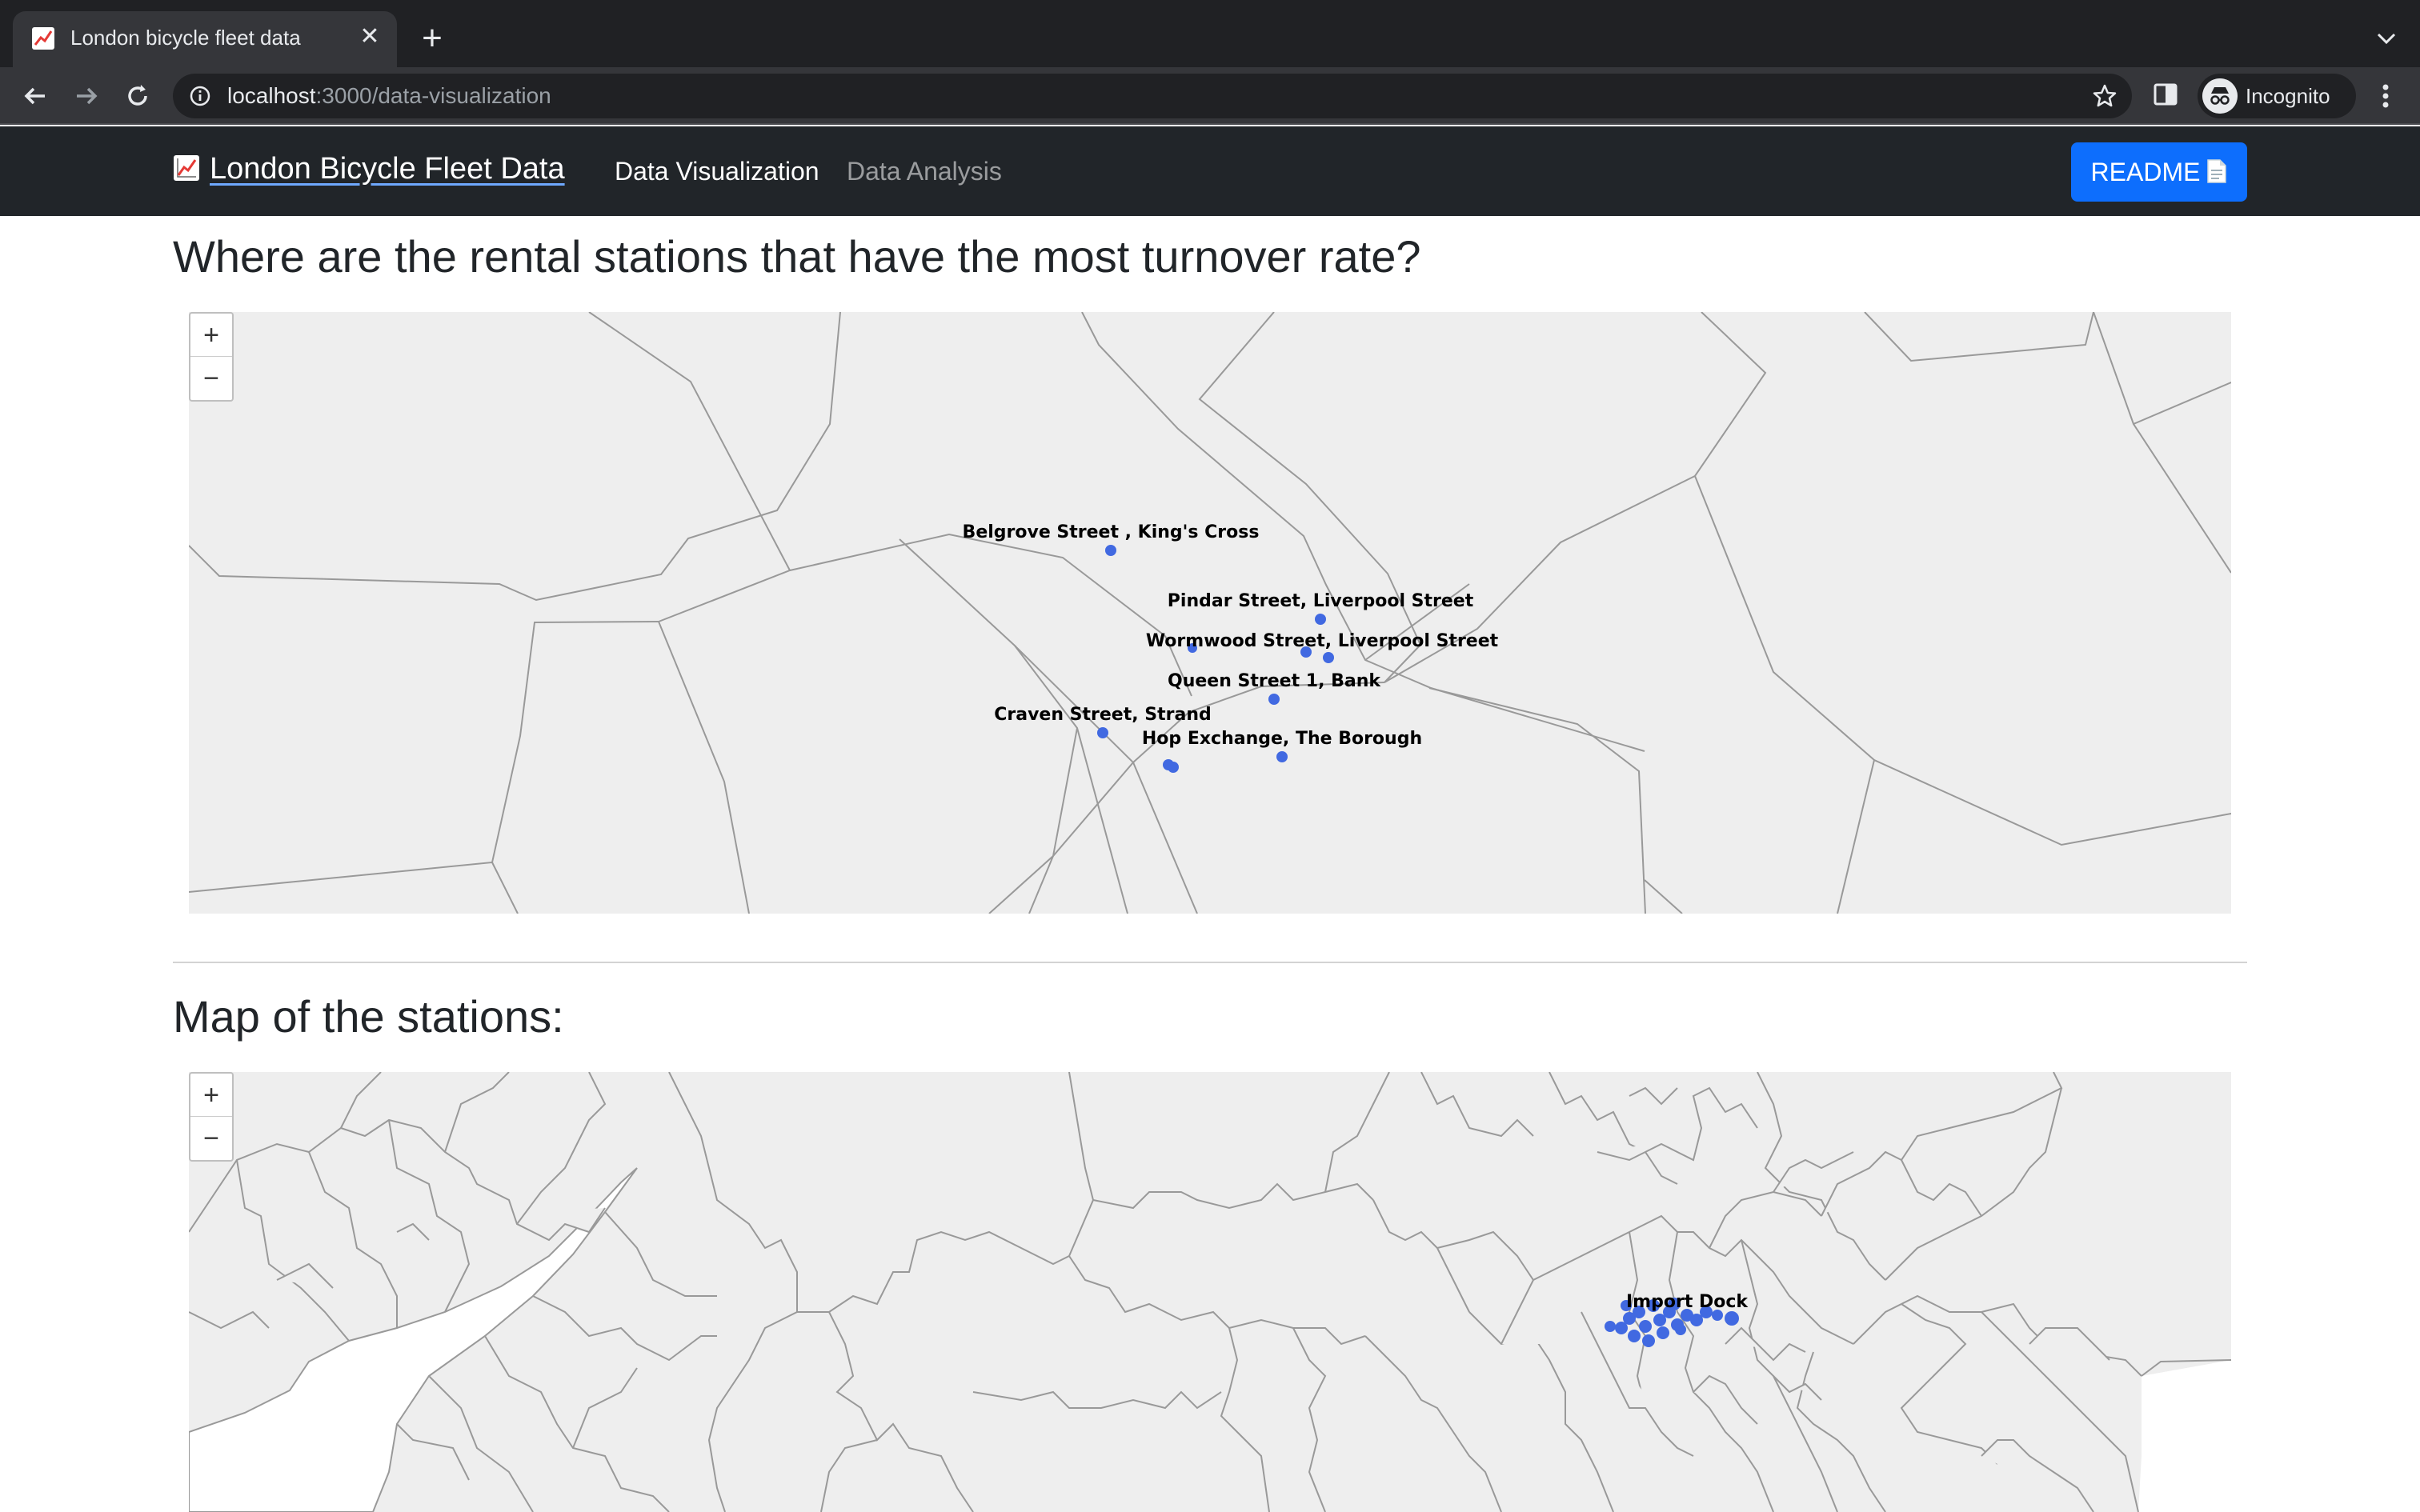 The image size is (2420, 1512). Describe the element at coordinates (387, 169) in the screenshot. I see `brand-title: London Bicycle Fleet Data` at that location.